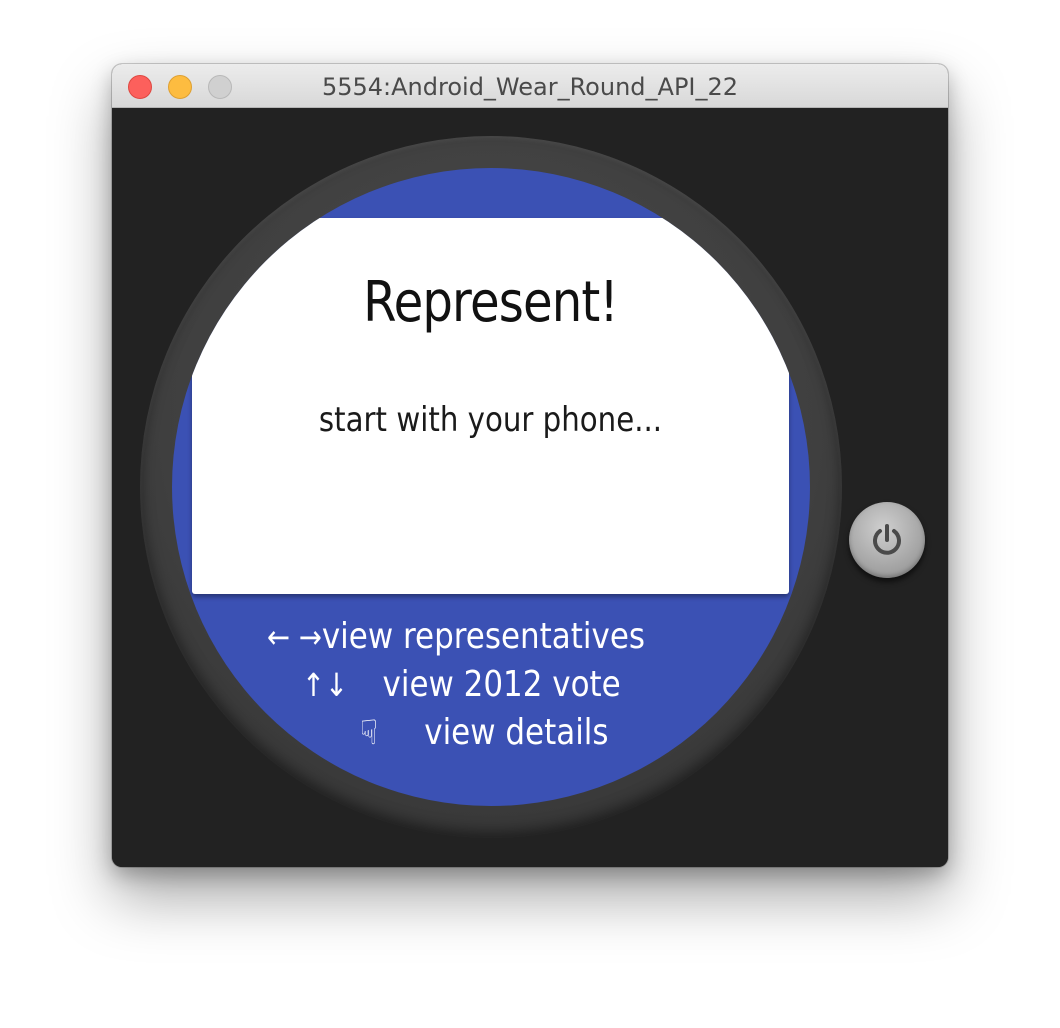 The width and height of the screenshot is (1060, 1028). I want to click on hint-label: view details, so click(516, 732).